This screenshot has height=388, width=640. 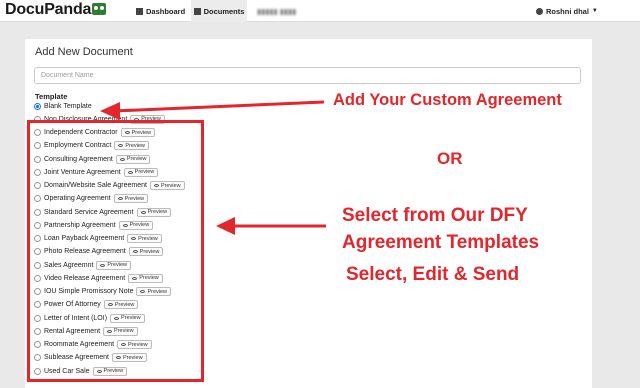 What do you see at coordinates (213, 167) in the screenshot?
I see `annotation-arrows` at bounding box center [213, 167].